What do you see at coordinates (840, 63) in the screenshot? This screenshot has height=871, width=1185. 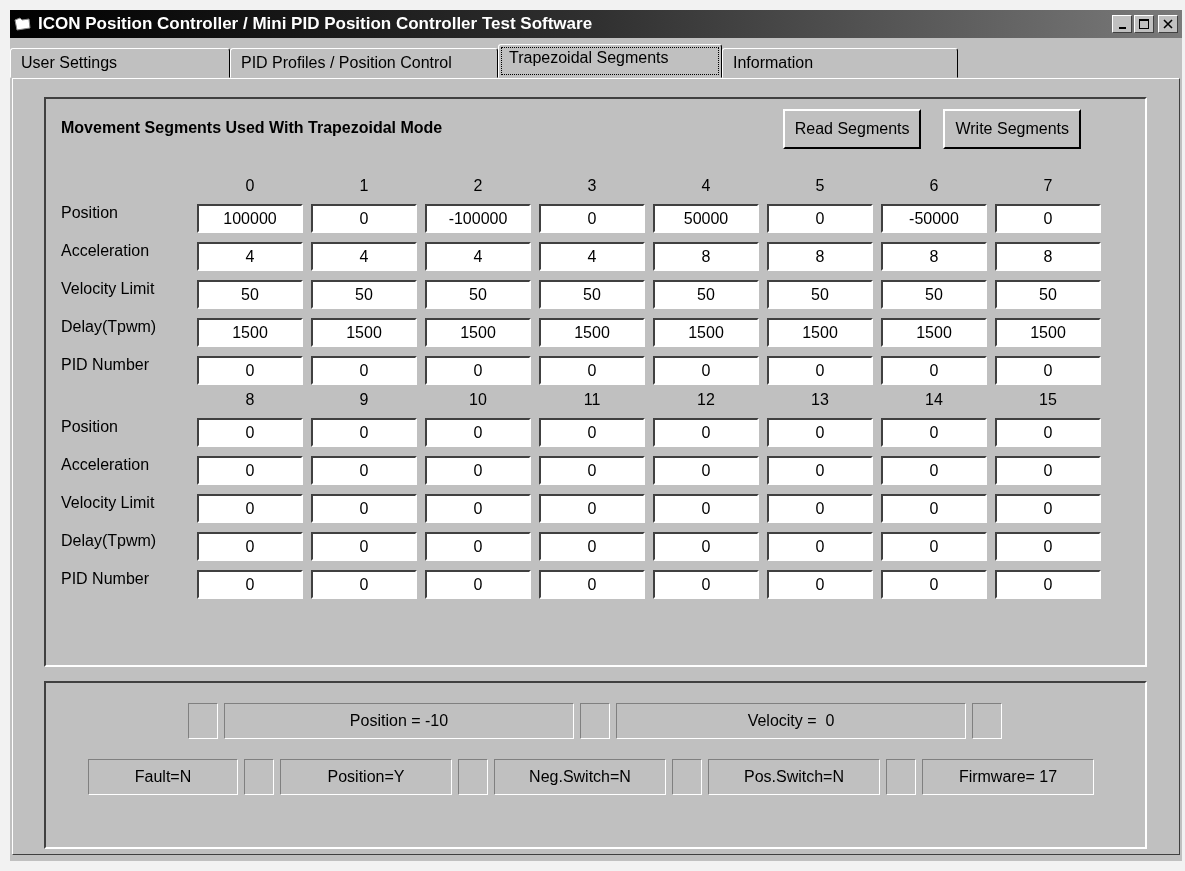 I see `tab: Information` at bounding box center [840, 63].